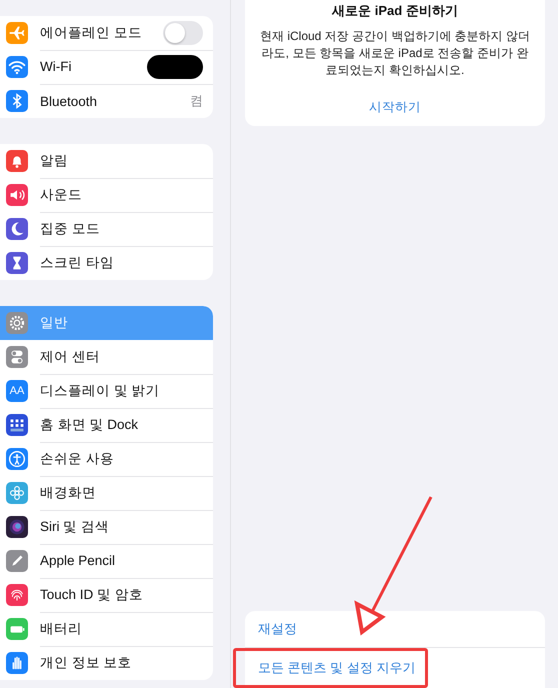 The height and width of the screenshot is (688, 558). What do you see at coordinates (54, 161) in the screenshot?
I see `setting-label: 알림` at bounding box center [54, 161].